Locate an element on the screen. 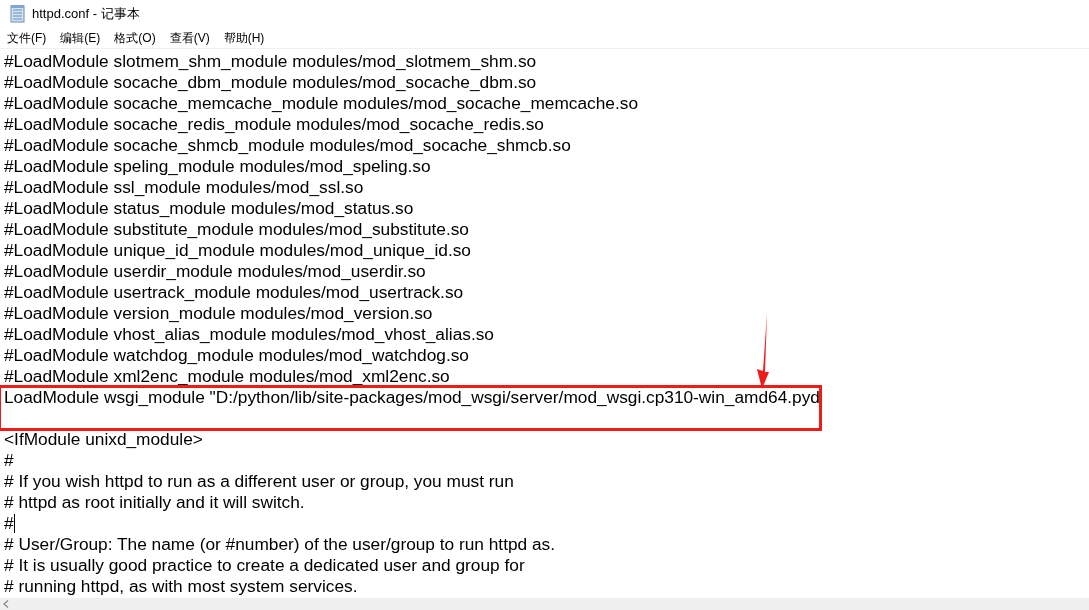  code-line: #LoadModule version_module modules/mod_version.so is located at coordinates (218, 313).